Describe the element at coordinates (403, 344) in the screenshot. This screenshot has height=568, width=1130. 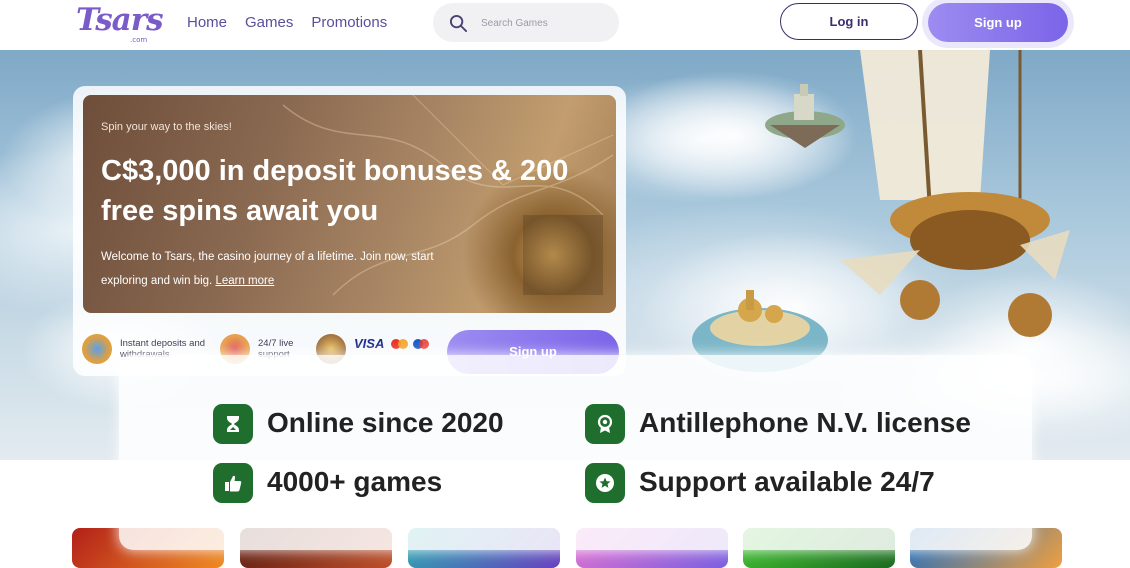
I see `mastercard-icon` at that location.